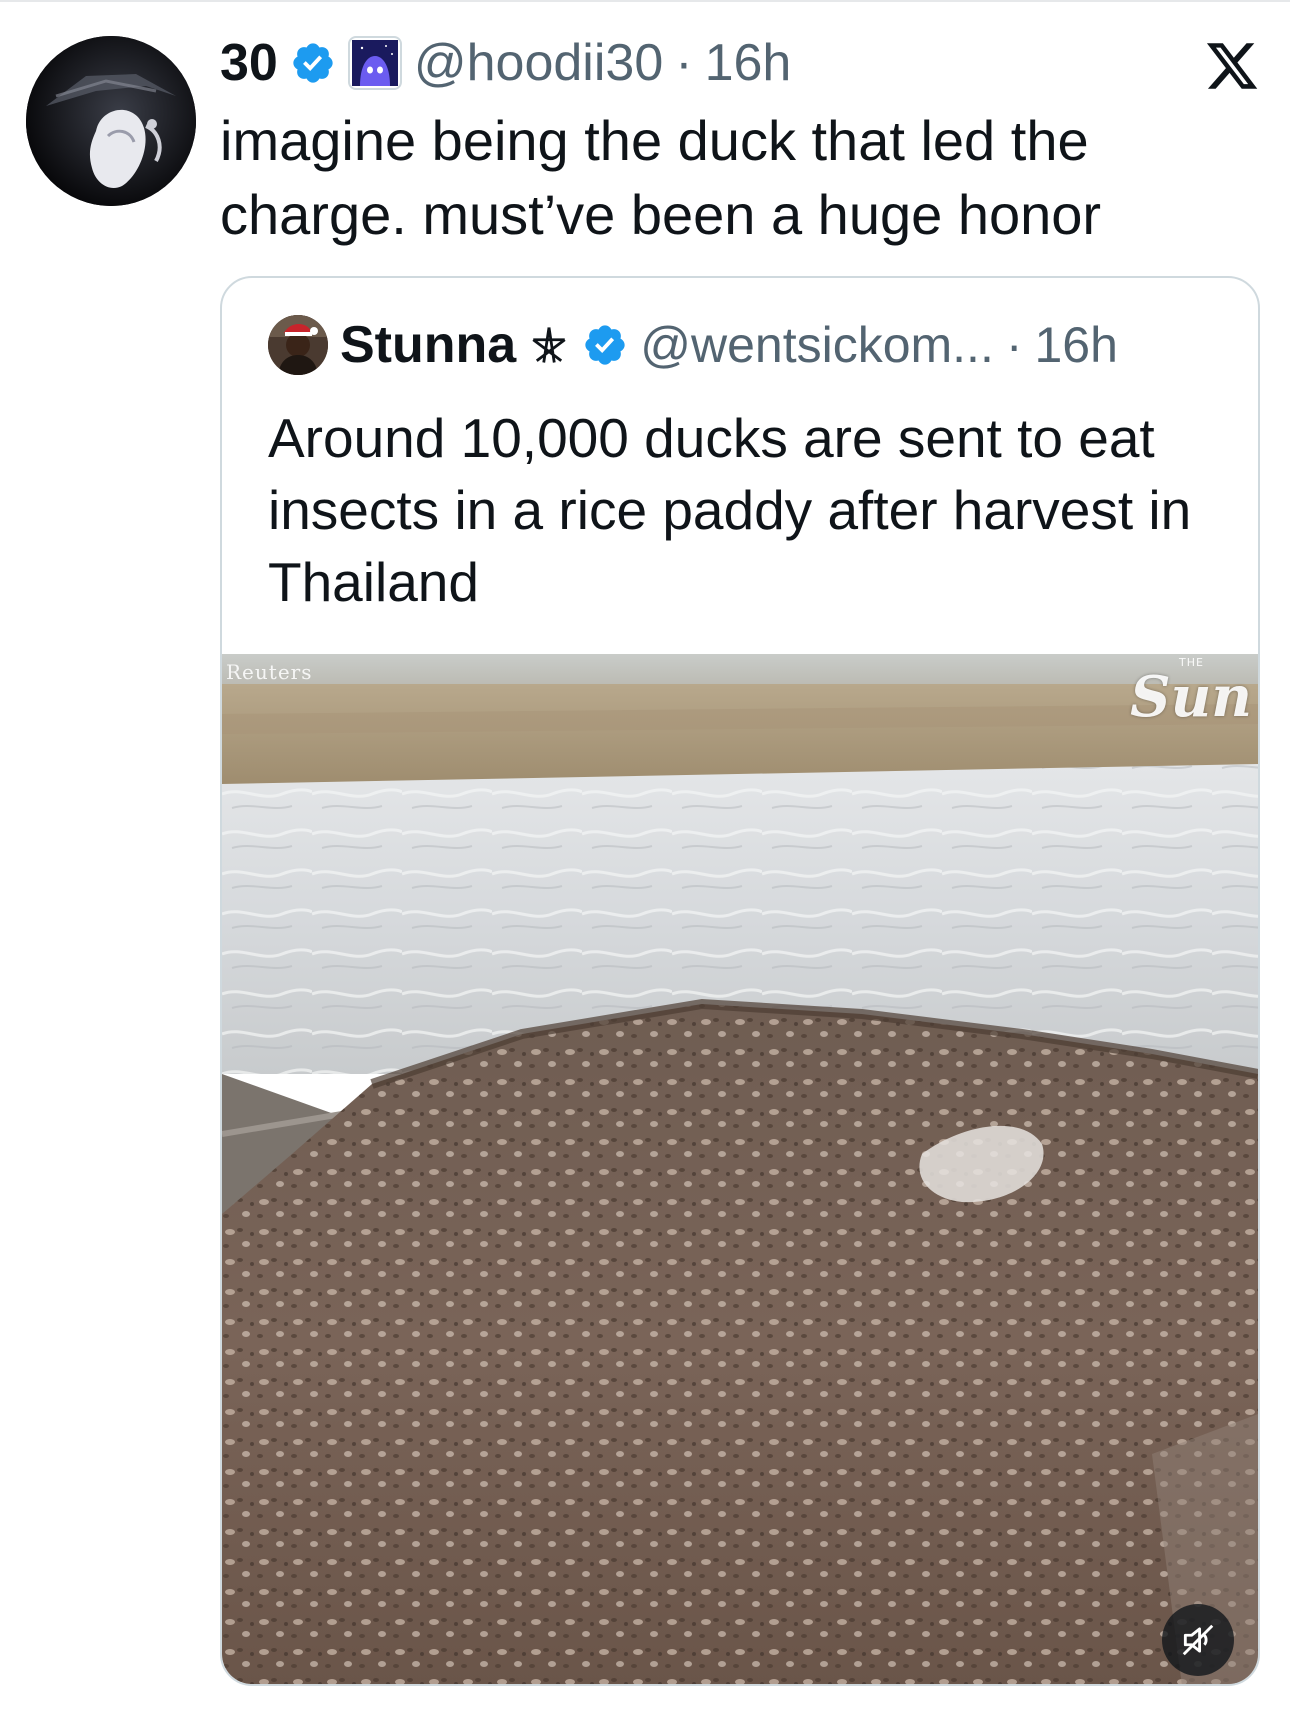 This screenshot has width=1290, height=1716. What do you see at coordinates (313, 63) in the screenshot?
I see `verified-badge-icon` at bounding box center [313, 63].